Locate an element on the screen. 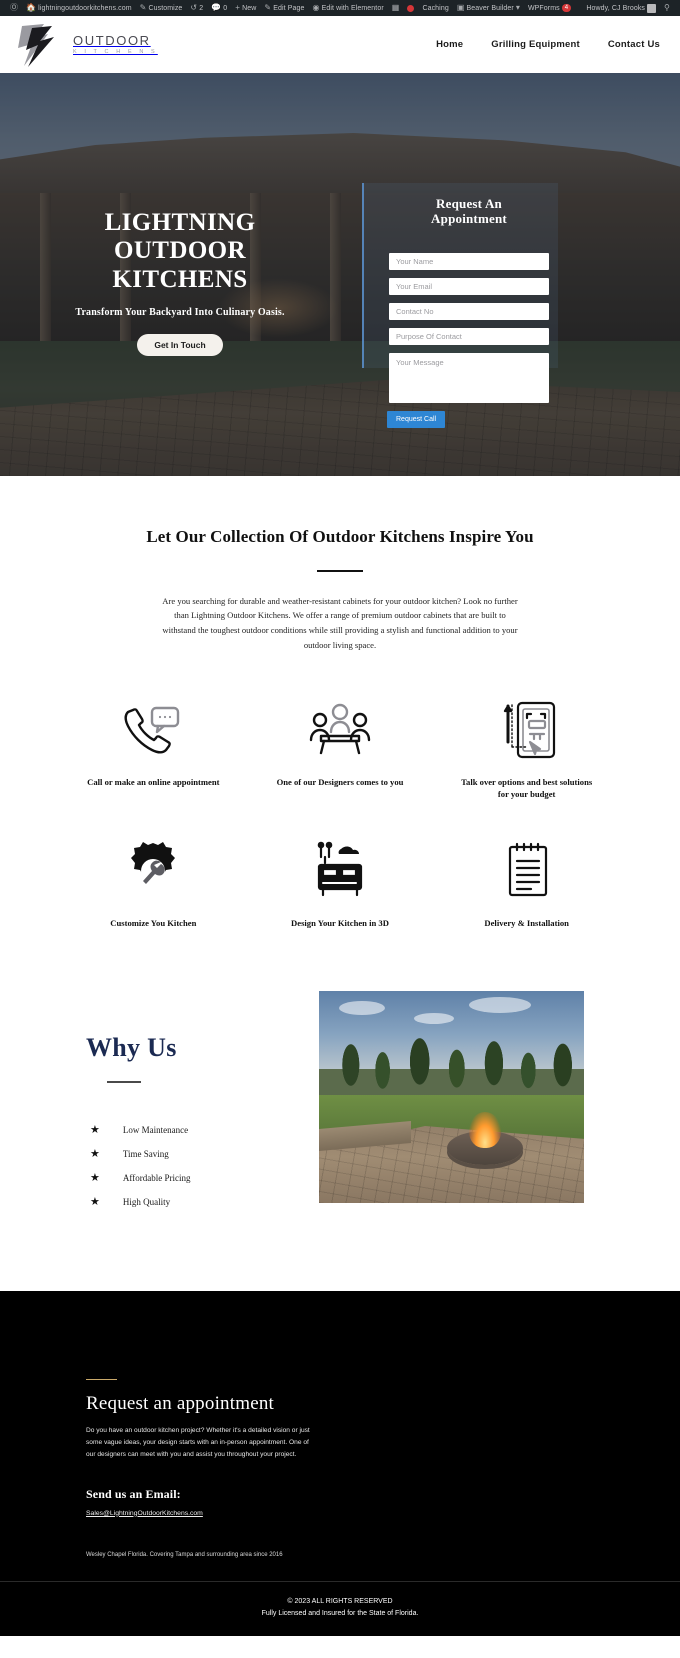 This screenshot has width=680, height=1658. appointment-form-title: Request An Appointment is located at coordinates (469, 211).